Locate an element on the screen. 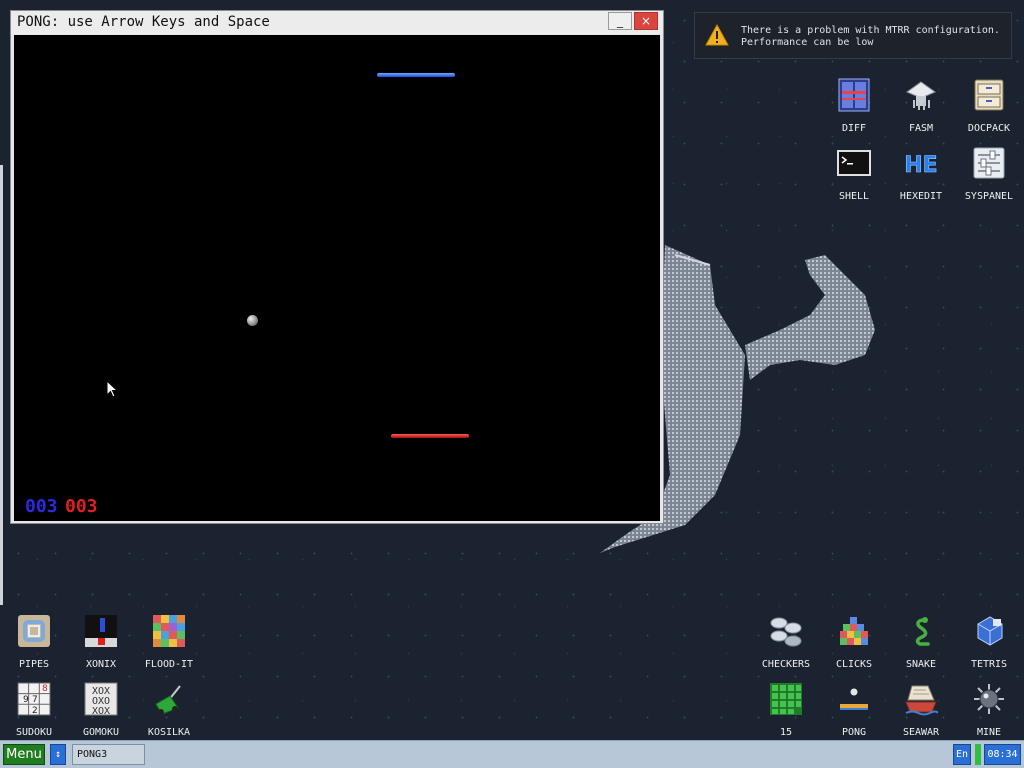 The image size is (1024, 768). desktop-icon-label: FASM is located at coordinates (921, 128).